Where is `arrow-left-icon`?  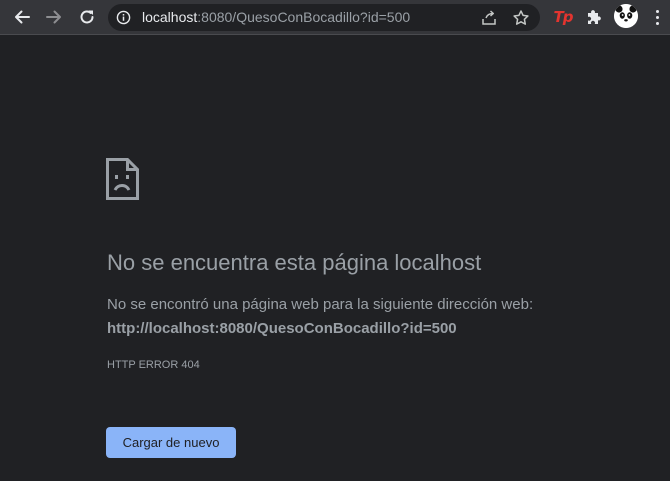 arrow-left-icon is located at coordinates (22, 17).